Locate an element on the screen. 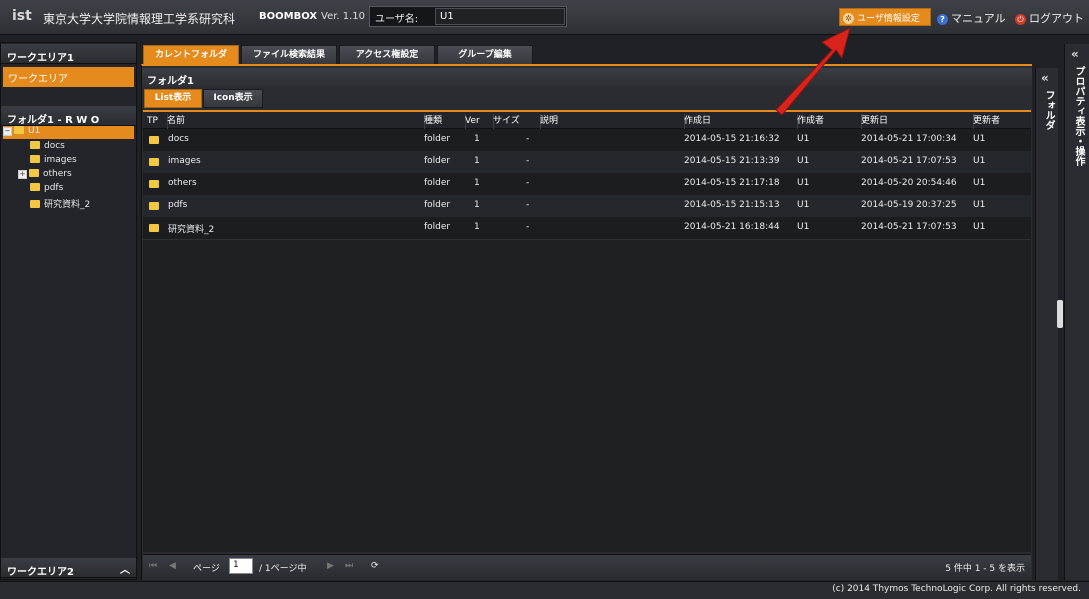  cell-updated: 2014-05-19 20:37:25 is located at coordinates (909, 205).